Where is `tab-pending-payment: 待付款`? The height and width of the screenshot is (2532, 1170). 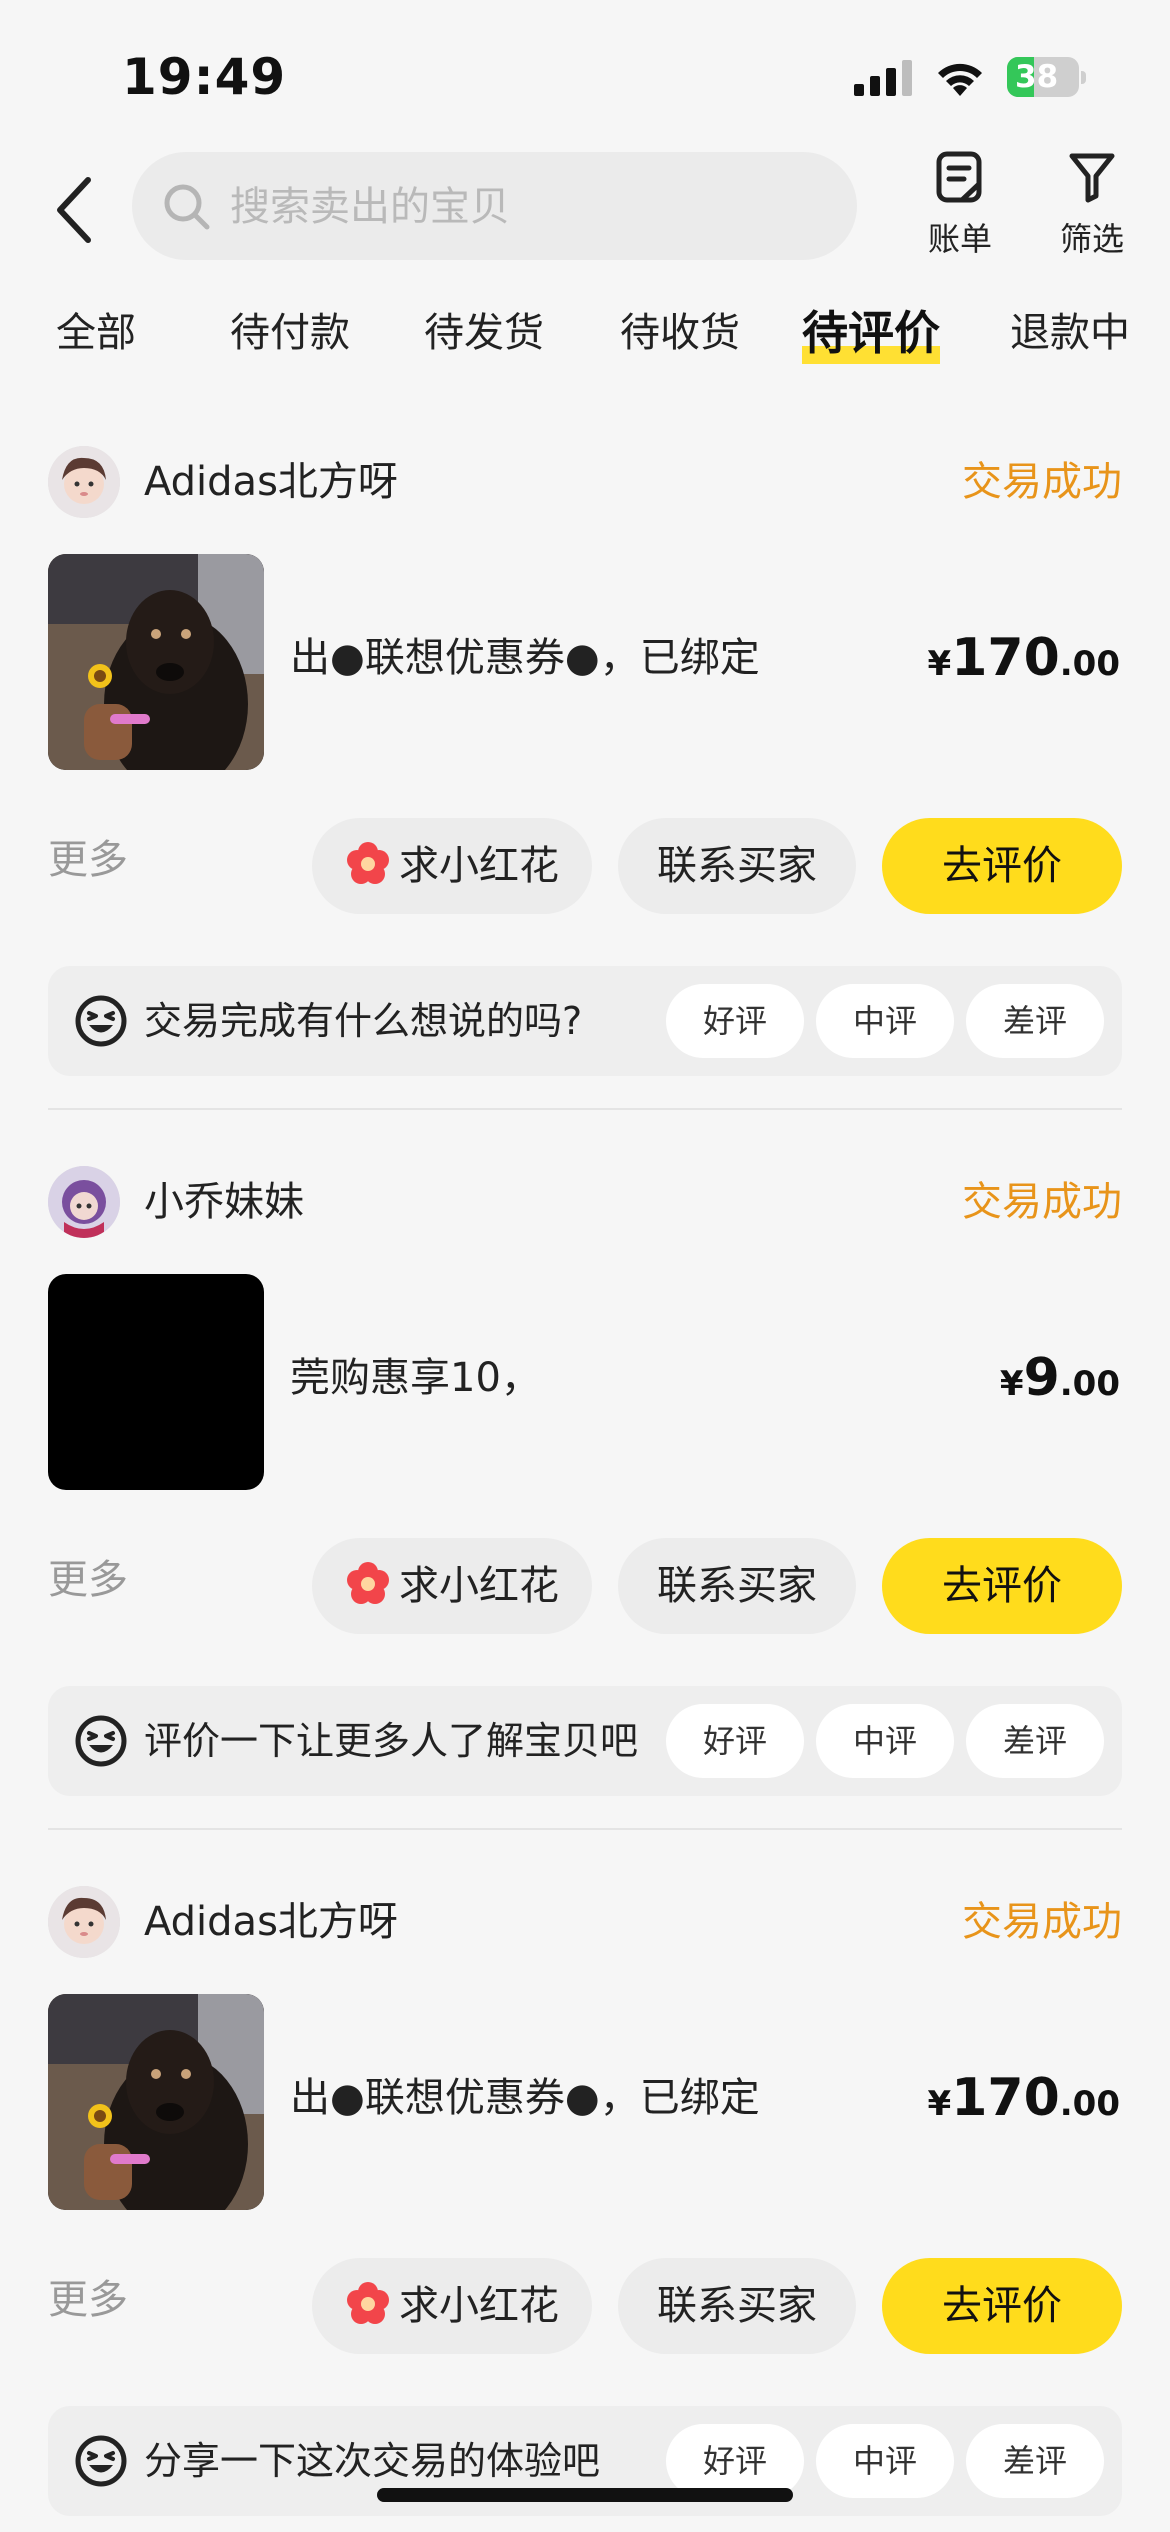 tab-pending-payment: 待付款 is located at coordinates (290, 335).